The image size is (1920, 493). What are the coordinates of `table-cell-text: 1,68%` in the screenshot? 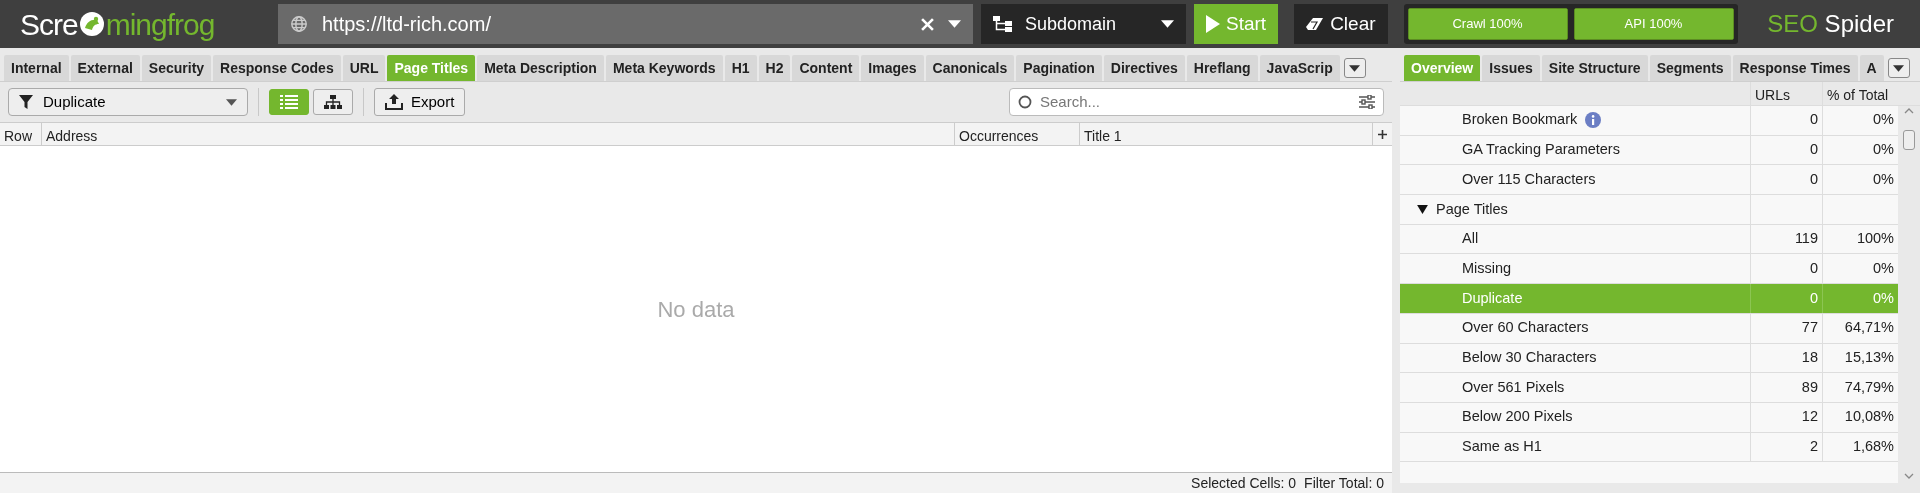 It's located at (1873, 447).